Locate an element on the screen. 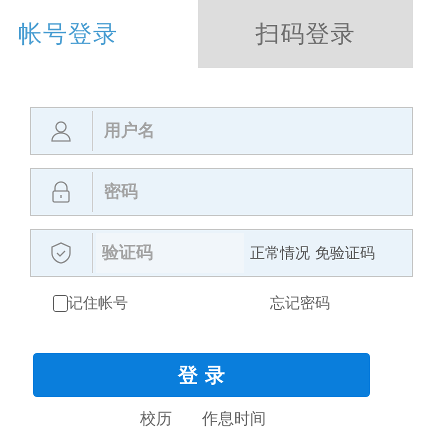 The image size is (428, 443). input-field: 用户名 is located at coordinates (221, 131).